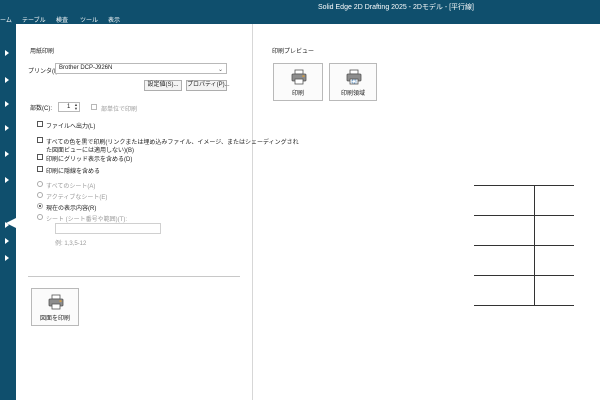  Describe the element at coordinates (293, 52) in the screenshot. I see `preview-title: 印刷プレビュー` at that location.